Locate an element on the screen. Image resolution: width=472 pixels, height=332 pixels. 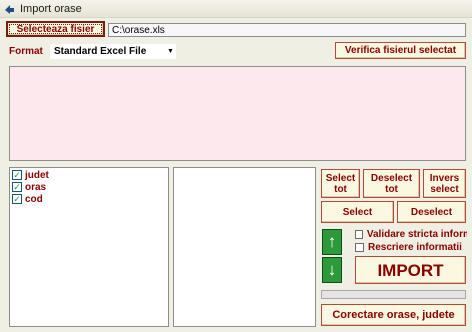
column-label: oras is located at coordinates (36, 187).